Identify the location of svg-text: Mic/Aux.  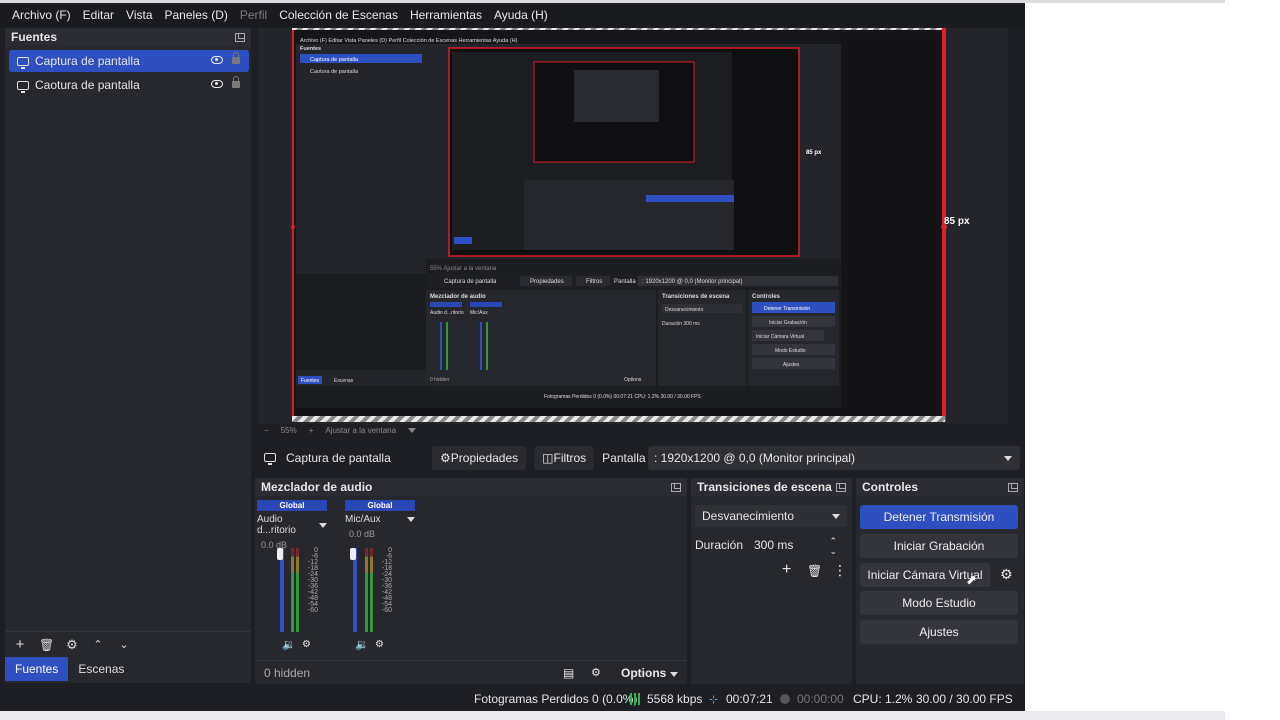
(479, 313).